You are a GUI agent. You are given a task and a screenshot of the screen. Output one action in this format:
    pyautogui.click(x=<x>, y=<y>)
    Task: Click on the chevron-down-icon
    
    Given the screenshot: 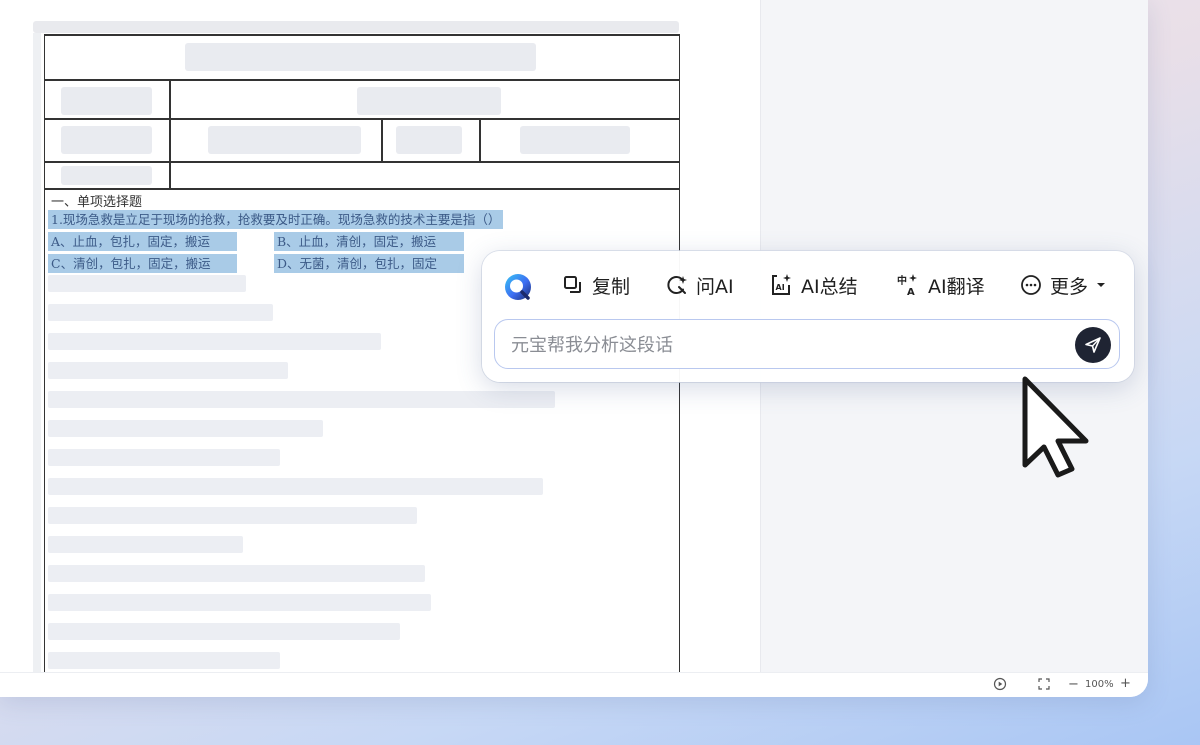 What is the action you would take?
    pyautogui.click(x=1101, y=285)
    